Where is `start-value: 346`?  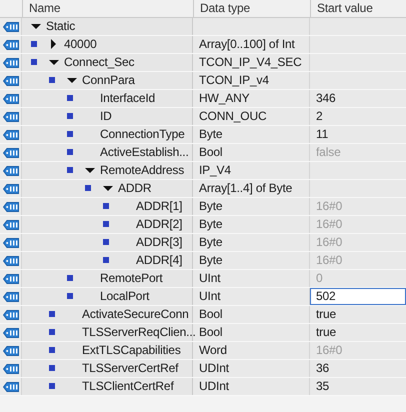 start-value: 346 is located at coordinates (326, 98).